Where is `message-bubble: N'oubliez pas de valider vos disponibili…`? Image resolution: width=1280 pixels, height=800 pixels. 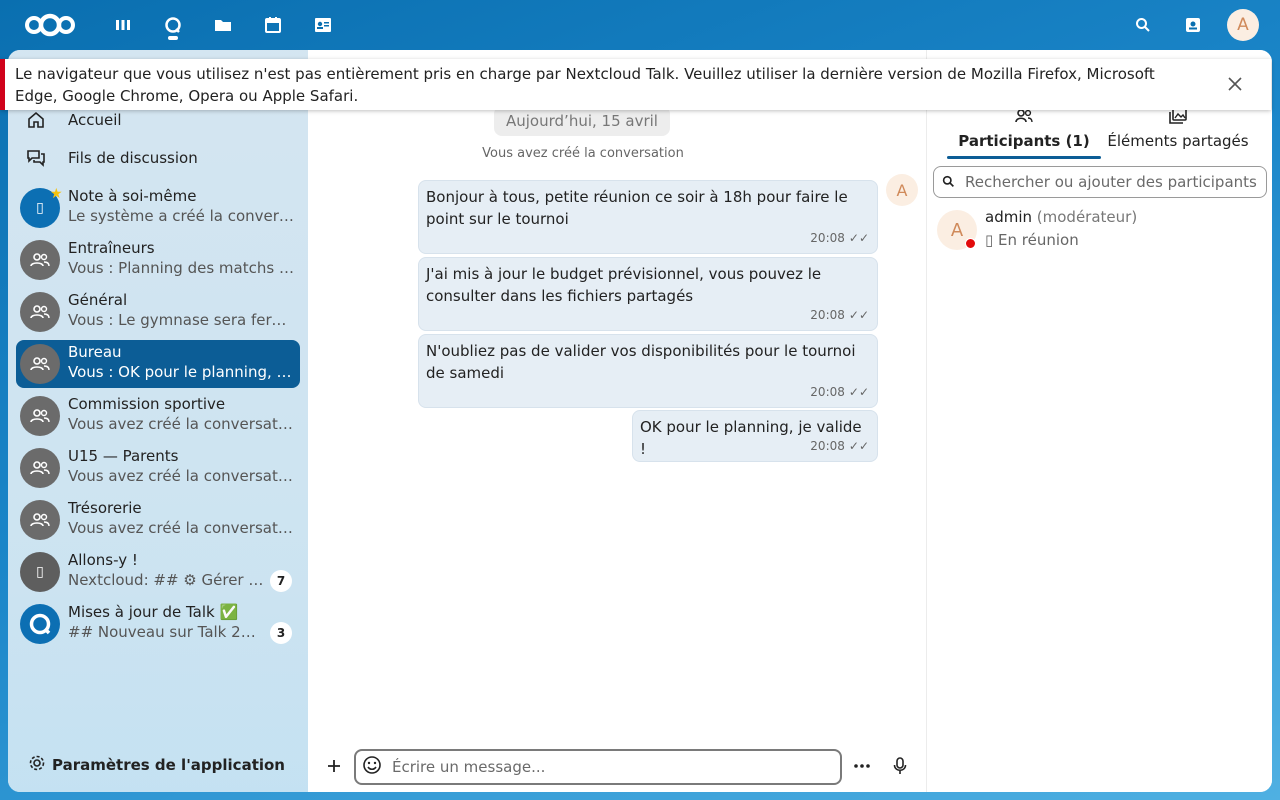 message-bubble: N'oubliez pas de valider vos disponibili… is located at coordinates (648, 371).